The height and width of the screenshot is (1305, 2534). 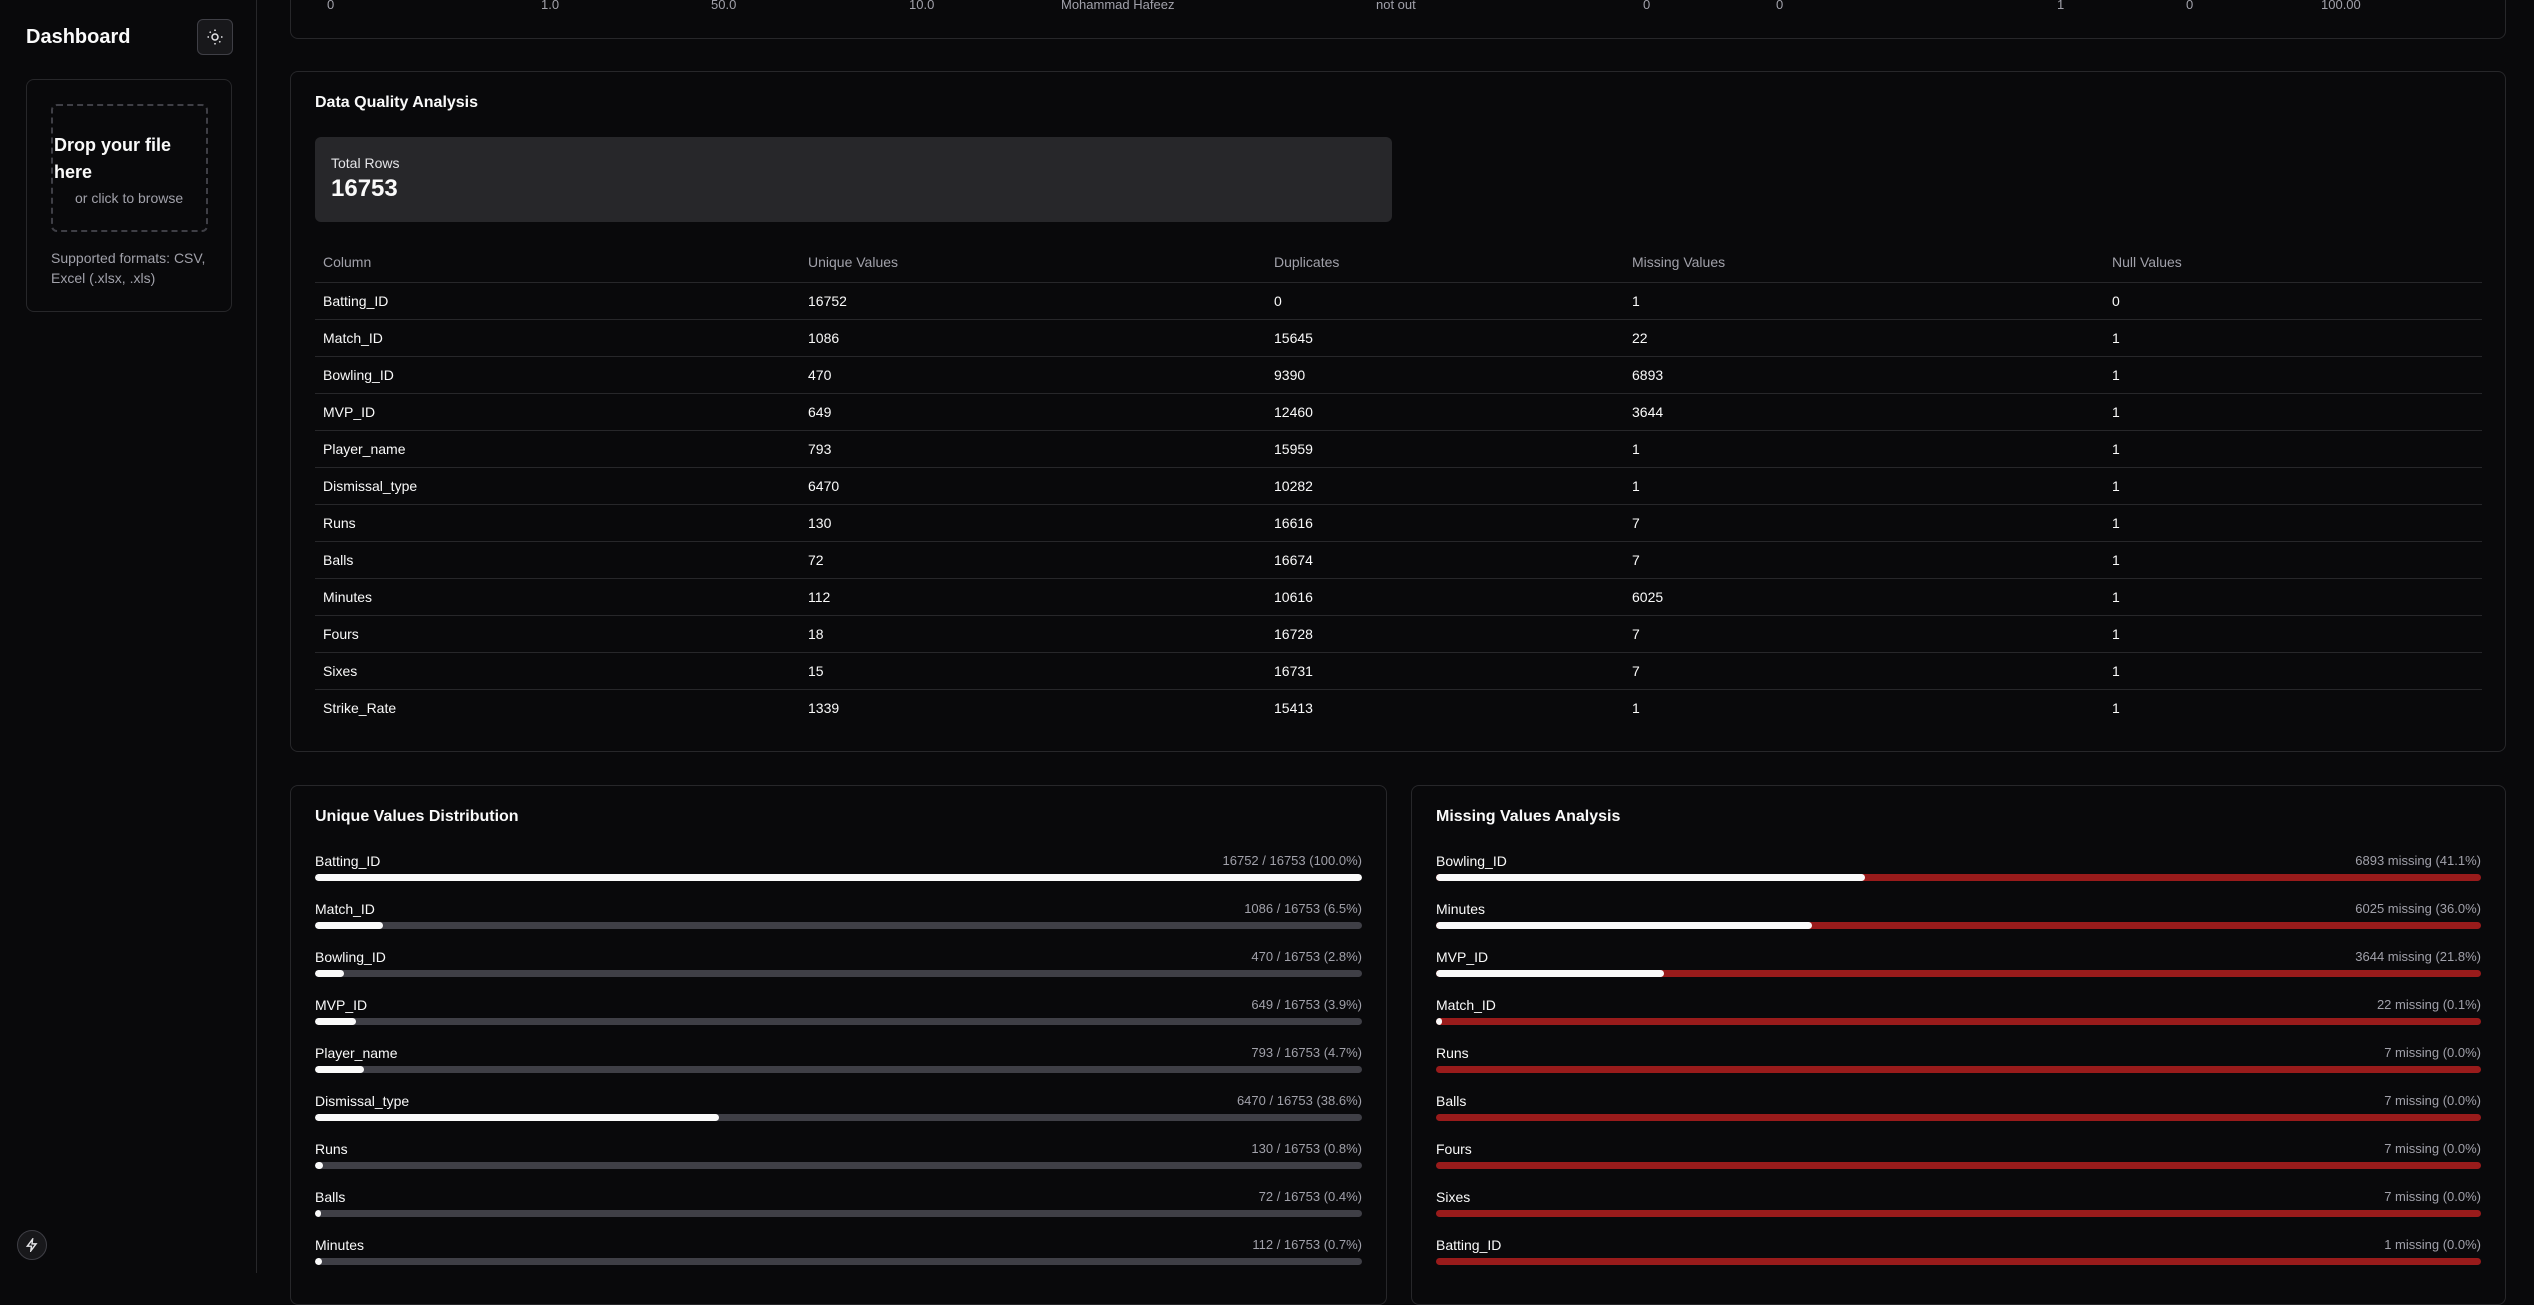 What do you see at coordinates (356, 1053) in the screenshot?
I see `bar-label: Player_name` at bounding box center [356, 1053].